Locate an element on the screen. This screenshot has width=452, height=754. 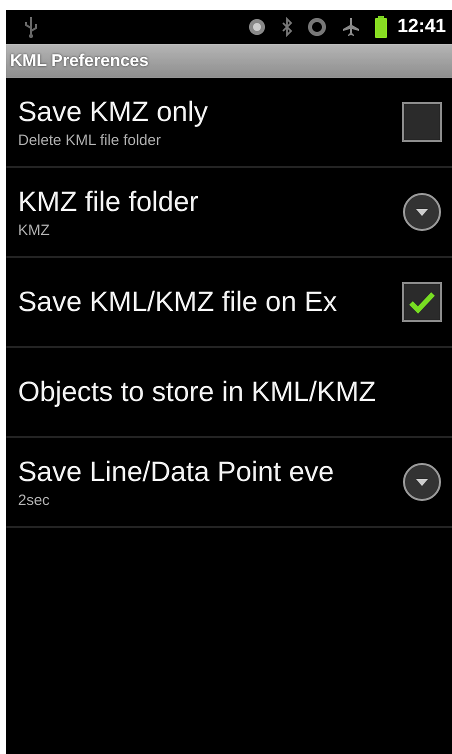
gps-icon is located at coordinates (257, 27).